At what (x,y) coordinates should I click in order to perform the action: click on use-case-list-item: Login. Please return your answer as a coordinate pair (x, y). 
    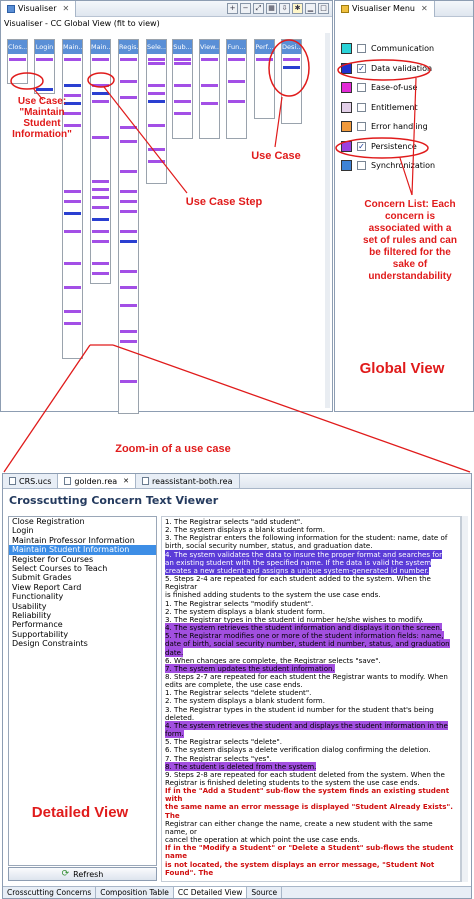
    Looking at the image, I should click on (82, 530).